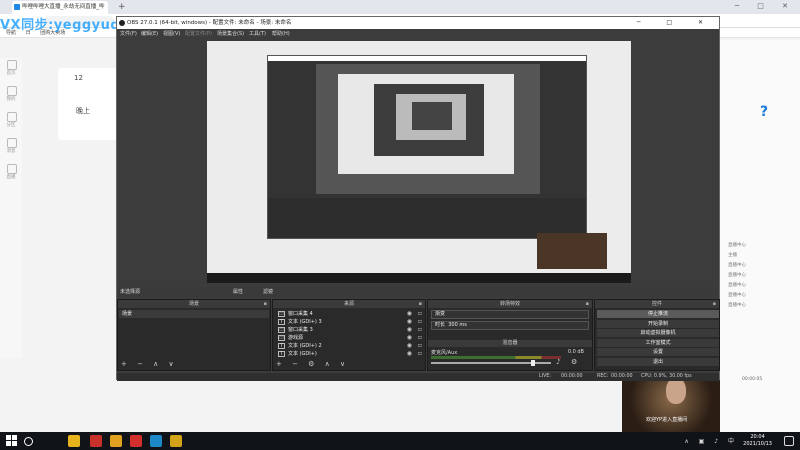 The height and width of the screenshot is (450, 800). I want to click on app-yellow-icon, so click(176, 441).